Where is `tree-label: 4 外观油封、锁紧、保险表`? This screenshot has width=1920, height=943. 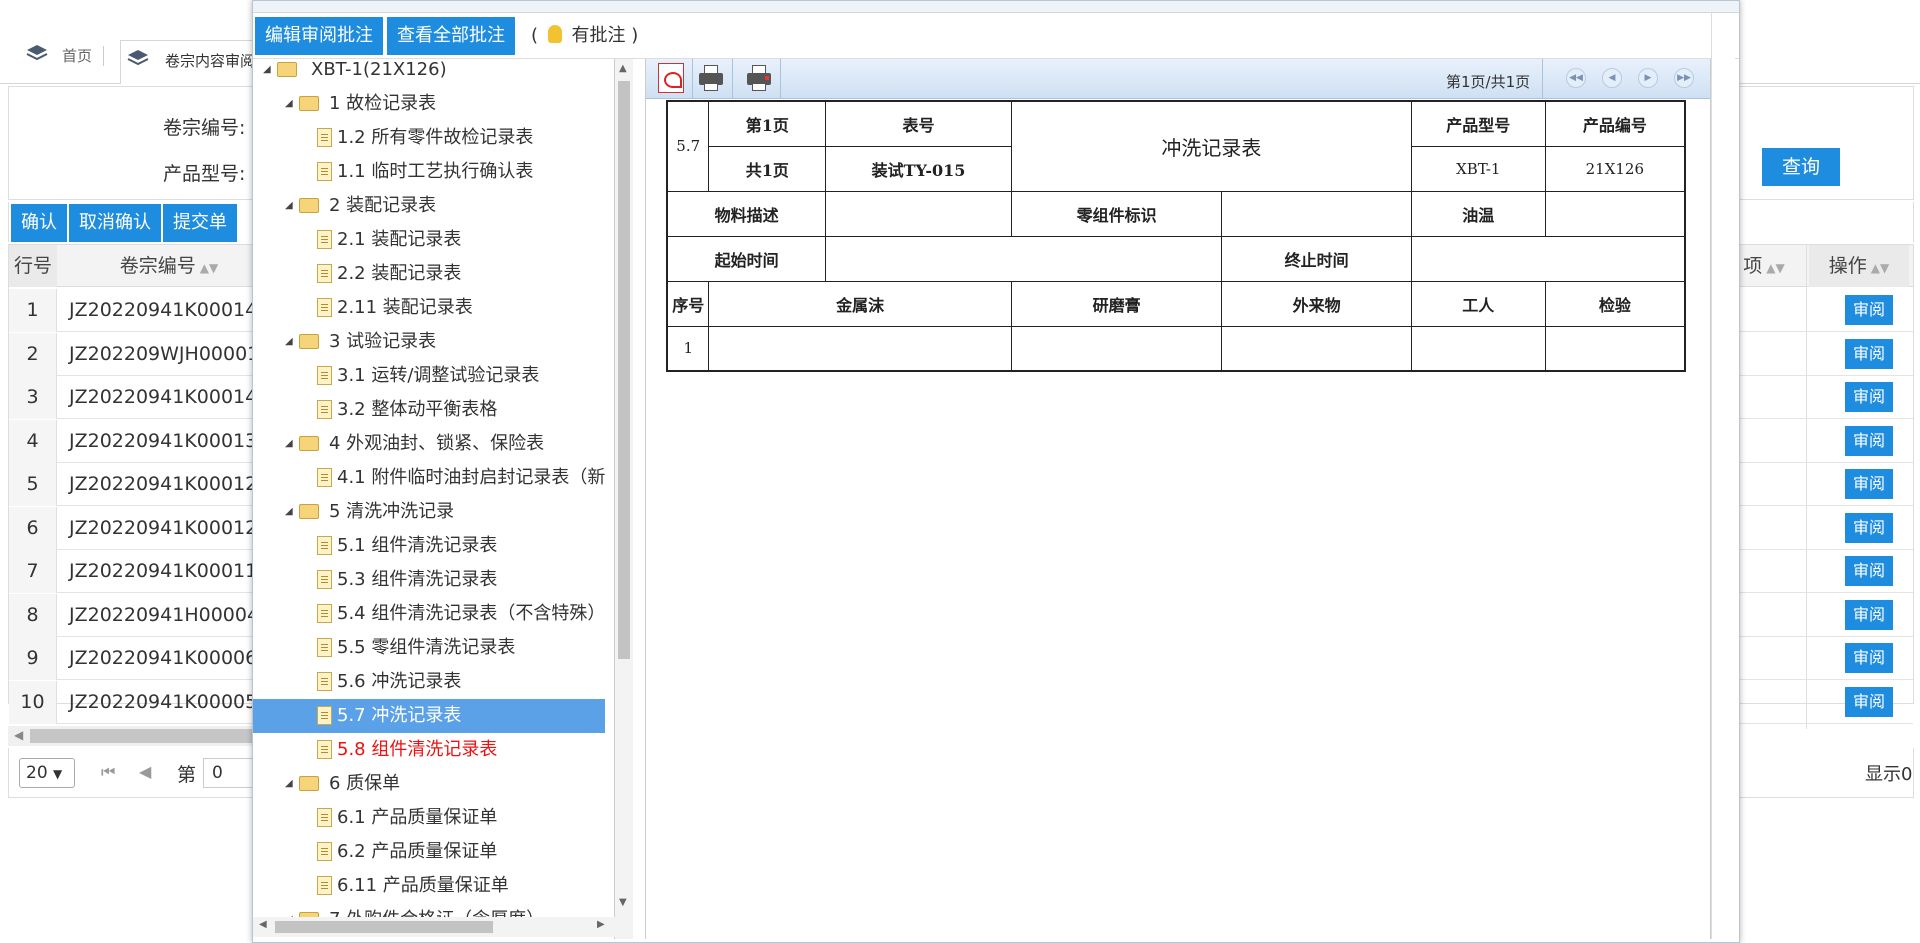 tree-label: 4 外观油封、锁紧、保险表 is located at coordinates (437, 443).